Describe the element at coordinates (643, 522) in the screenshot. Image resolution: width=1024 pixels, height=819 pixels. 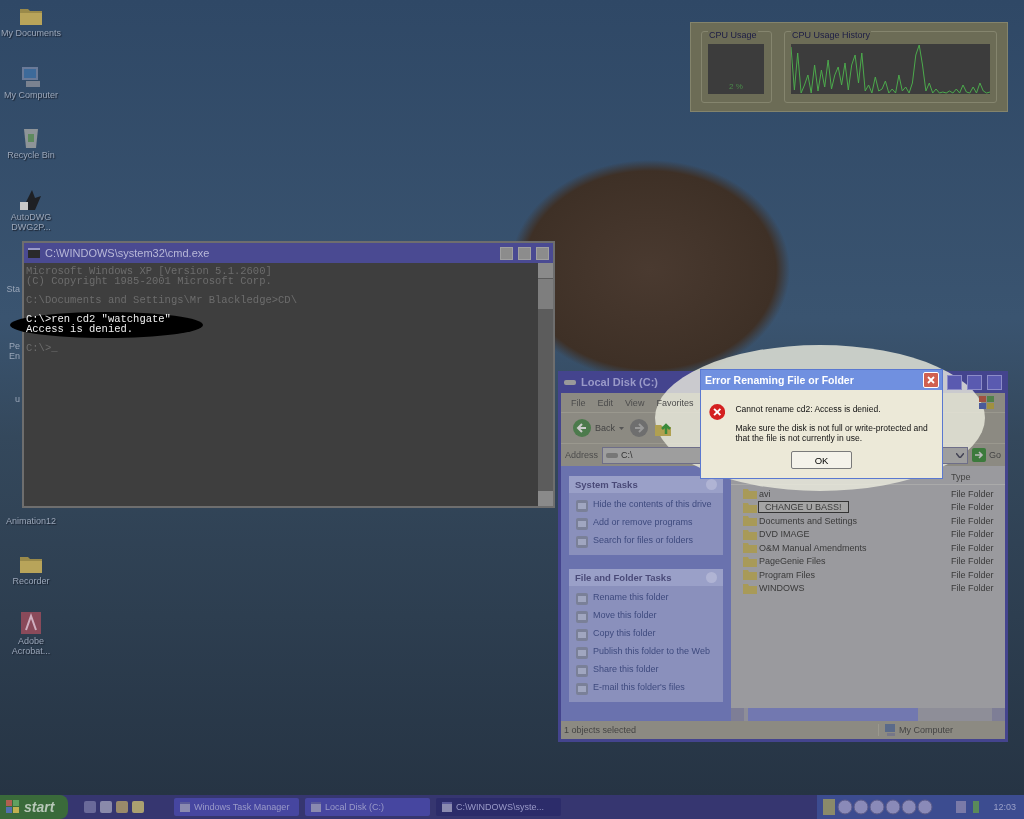
I see `task-link: Add or remove programs` at that location.